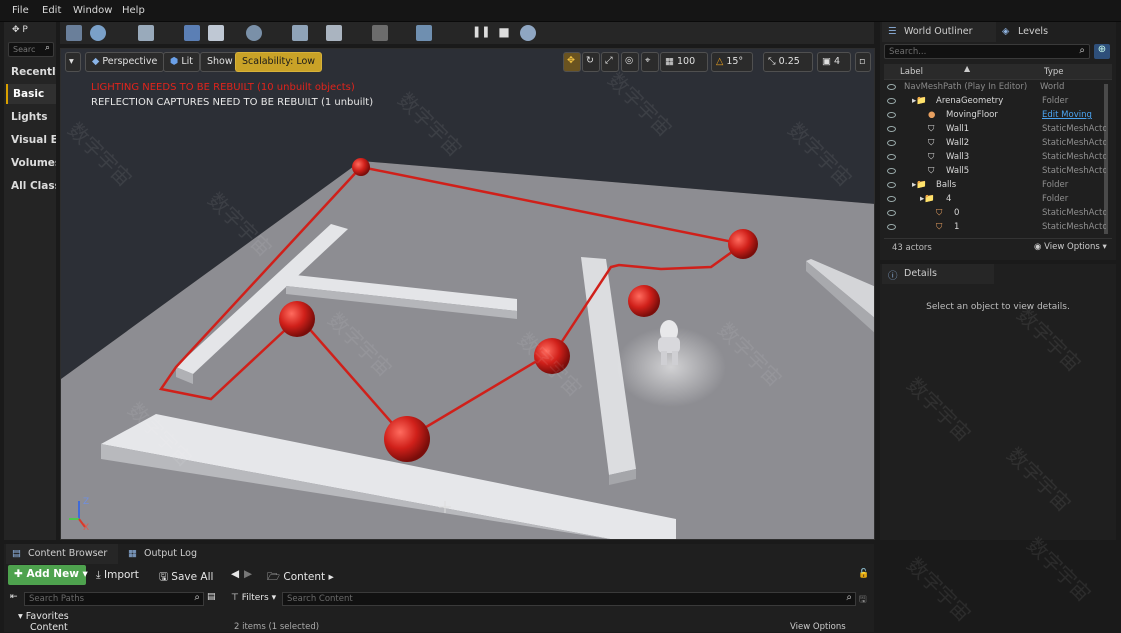 The width and height of the screenshot is (1121, 633). Describe the element at coordinates (14, 597) in the screenshot. I see `sources-toggle-icon: ⇤` at that location.